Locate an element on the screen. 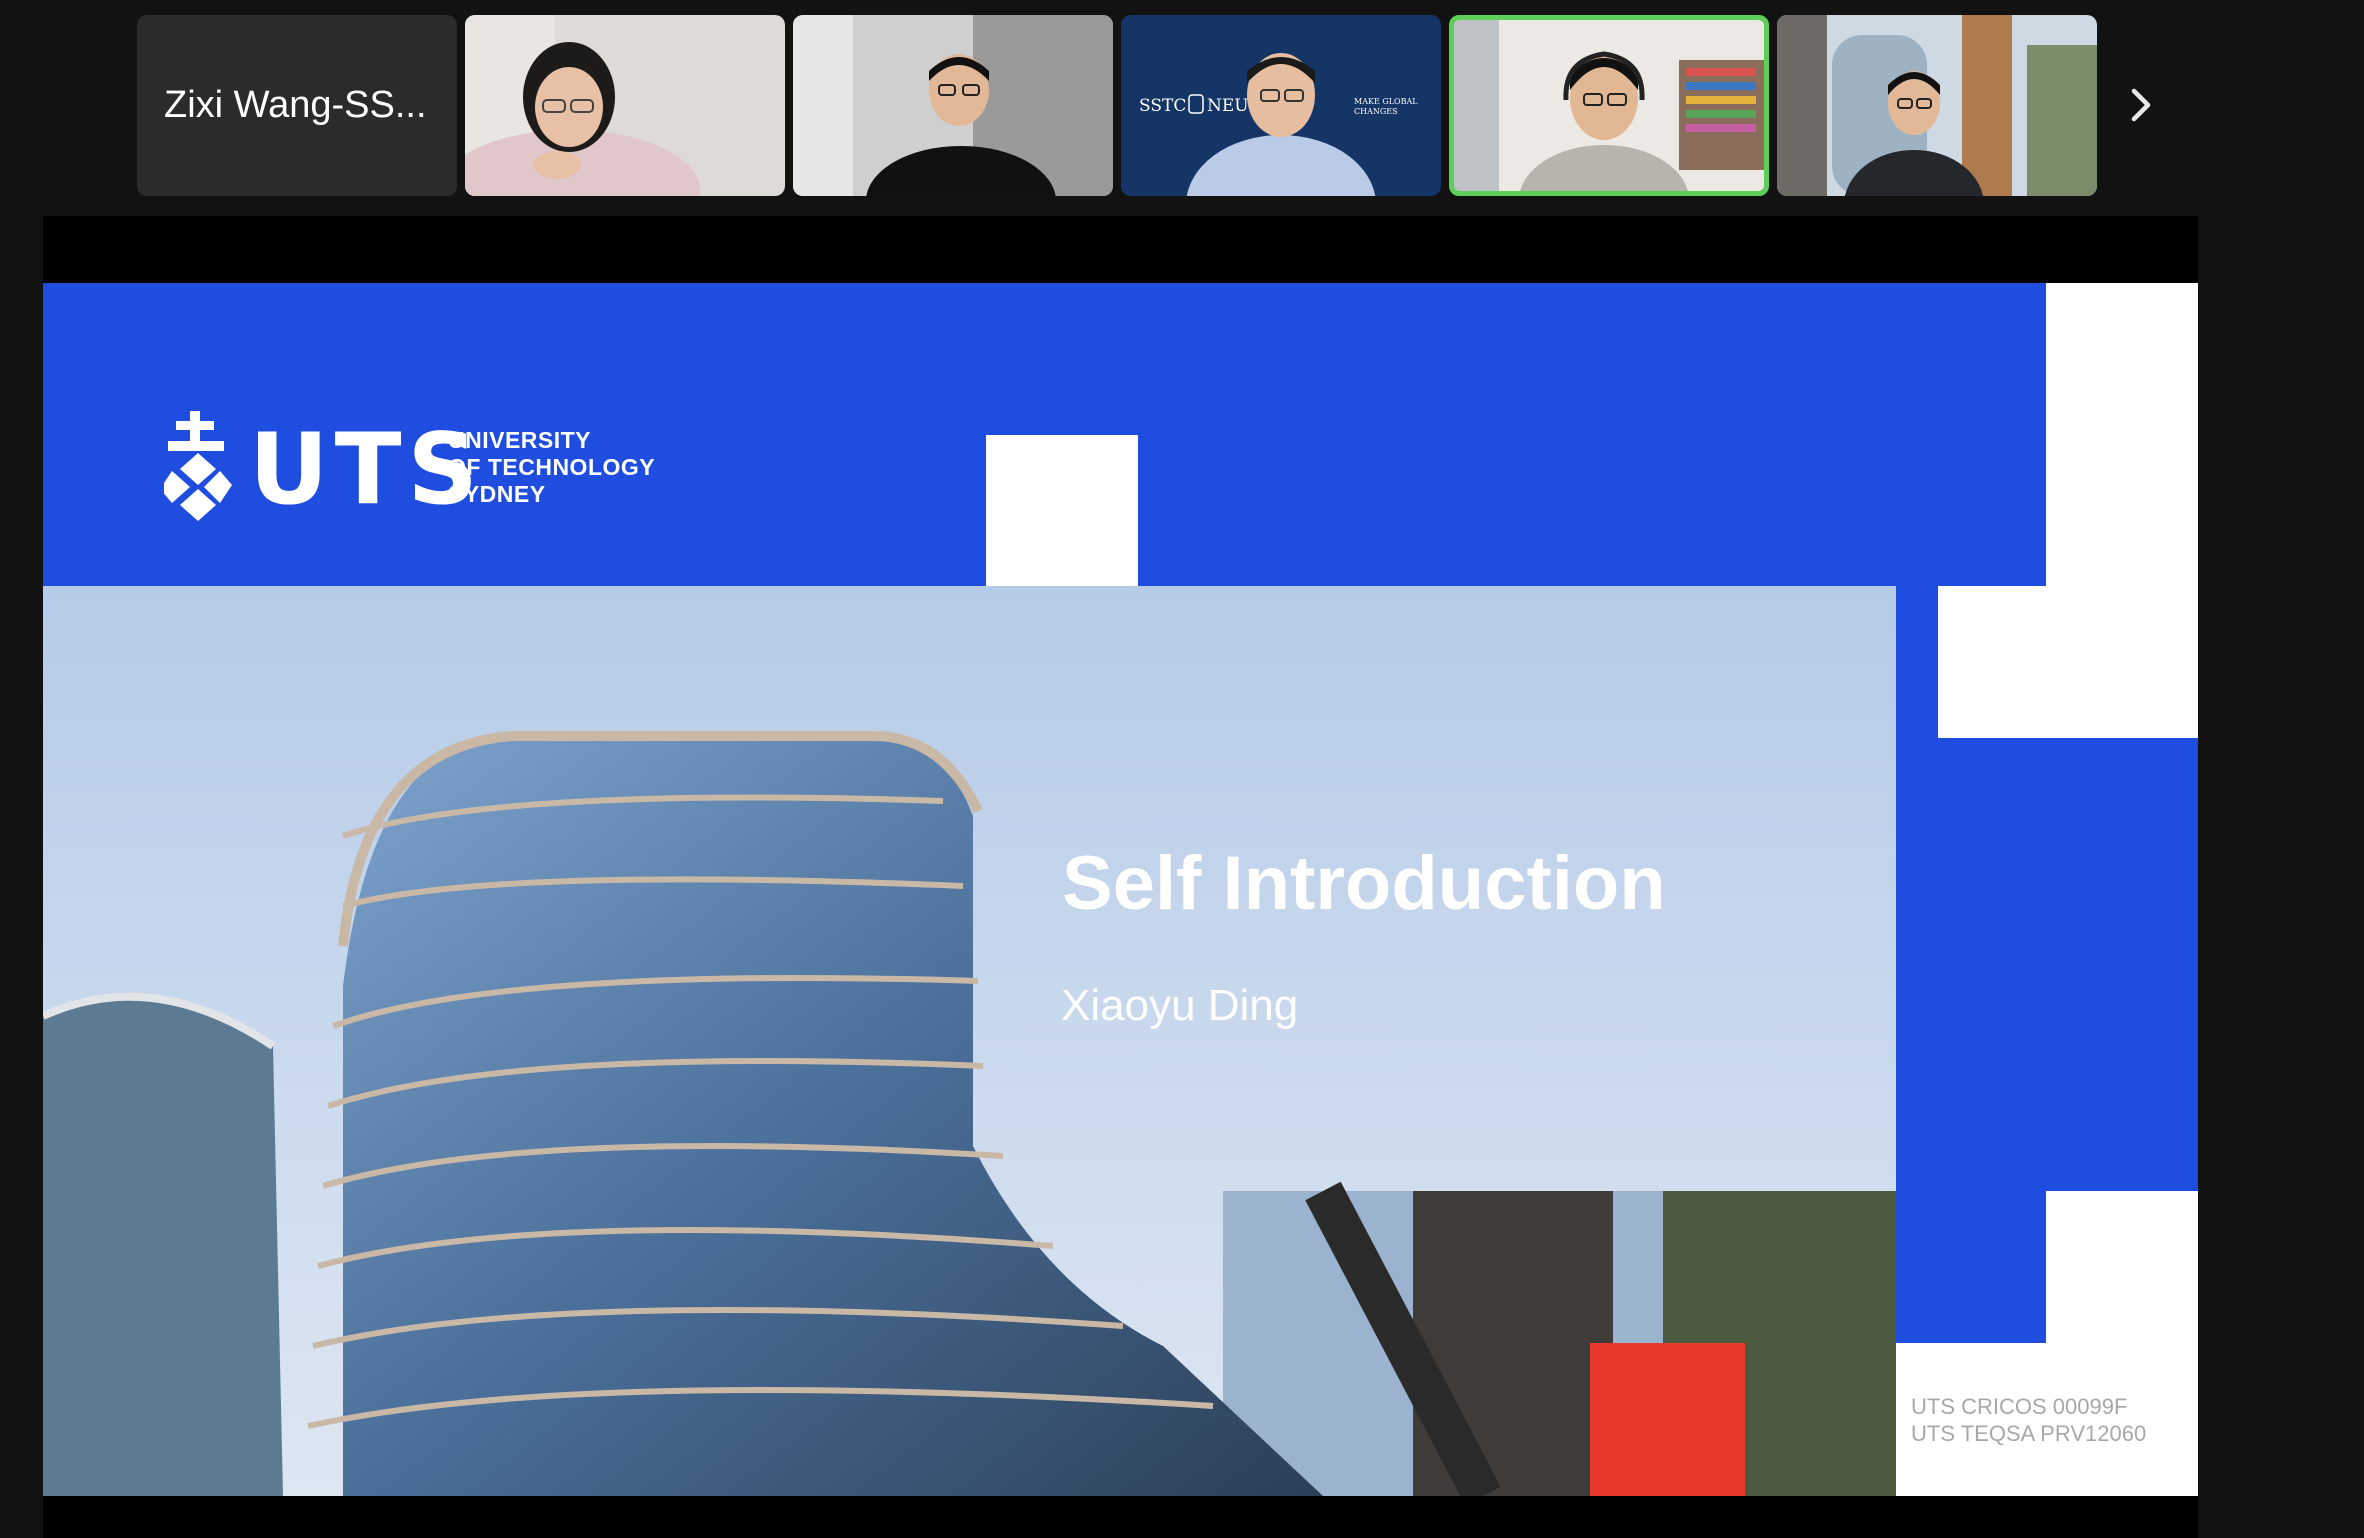 This screenshot has width=2364, height=1538. logo-line: OF TECHNOLOGY is located at coordinates (552, 467).